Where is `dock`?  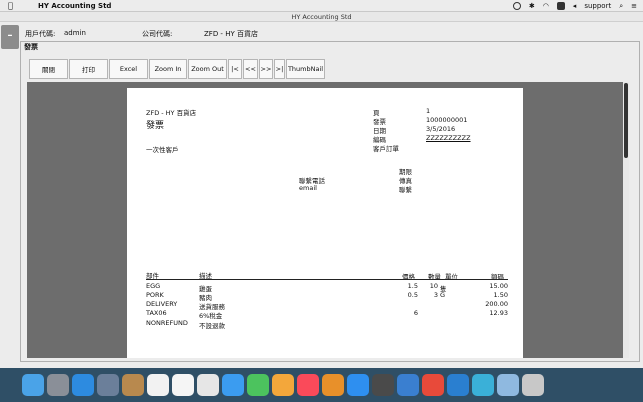 dock is located at coordinates (321, 385).